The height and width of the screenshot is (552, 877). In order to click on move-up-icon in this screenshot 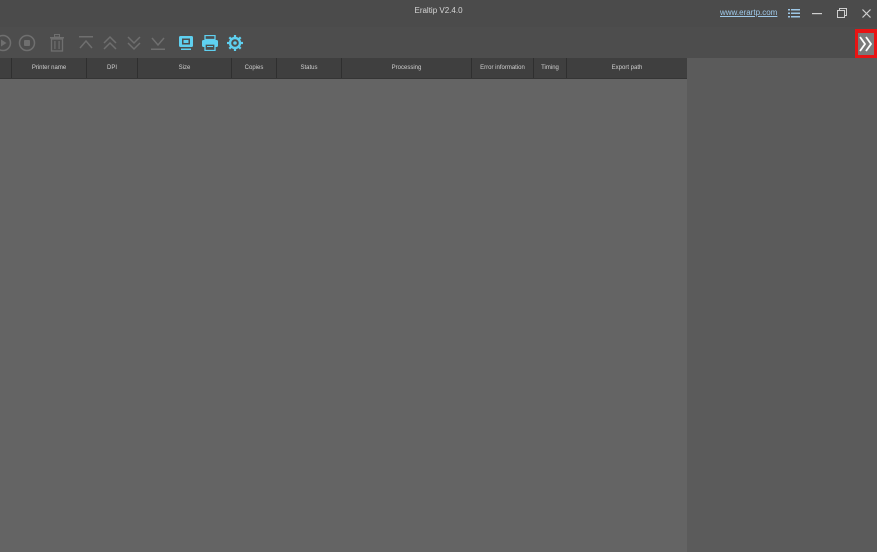, I will do `click(110, 42)`.